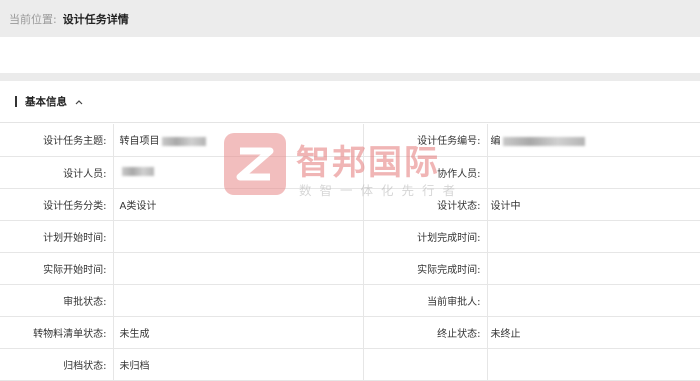  What do you see at coordinates (56, 364) in the screenshot?
I see `label-archive-status: 归档状态:` at bounding box center [56, 364].